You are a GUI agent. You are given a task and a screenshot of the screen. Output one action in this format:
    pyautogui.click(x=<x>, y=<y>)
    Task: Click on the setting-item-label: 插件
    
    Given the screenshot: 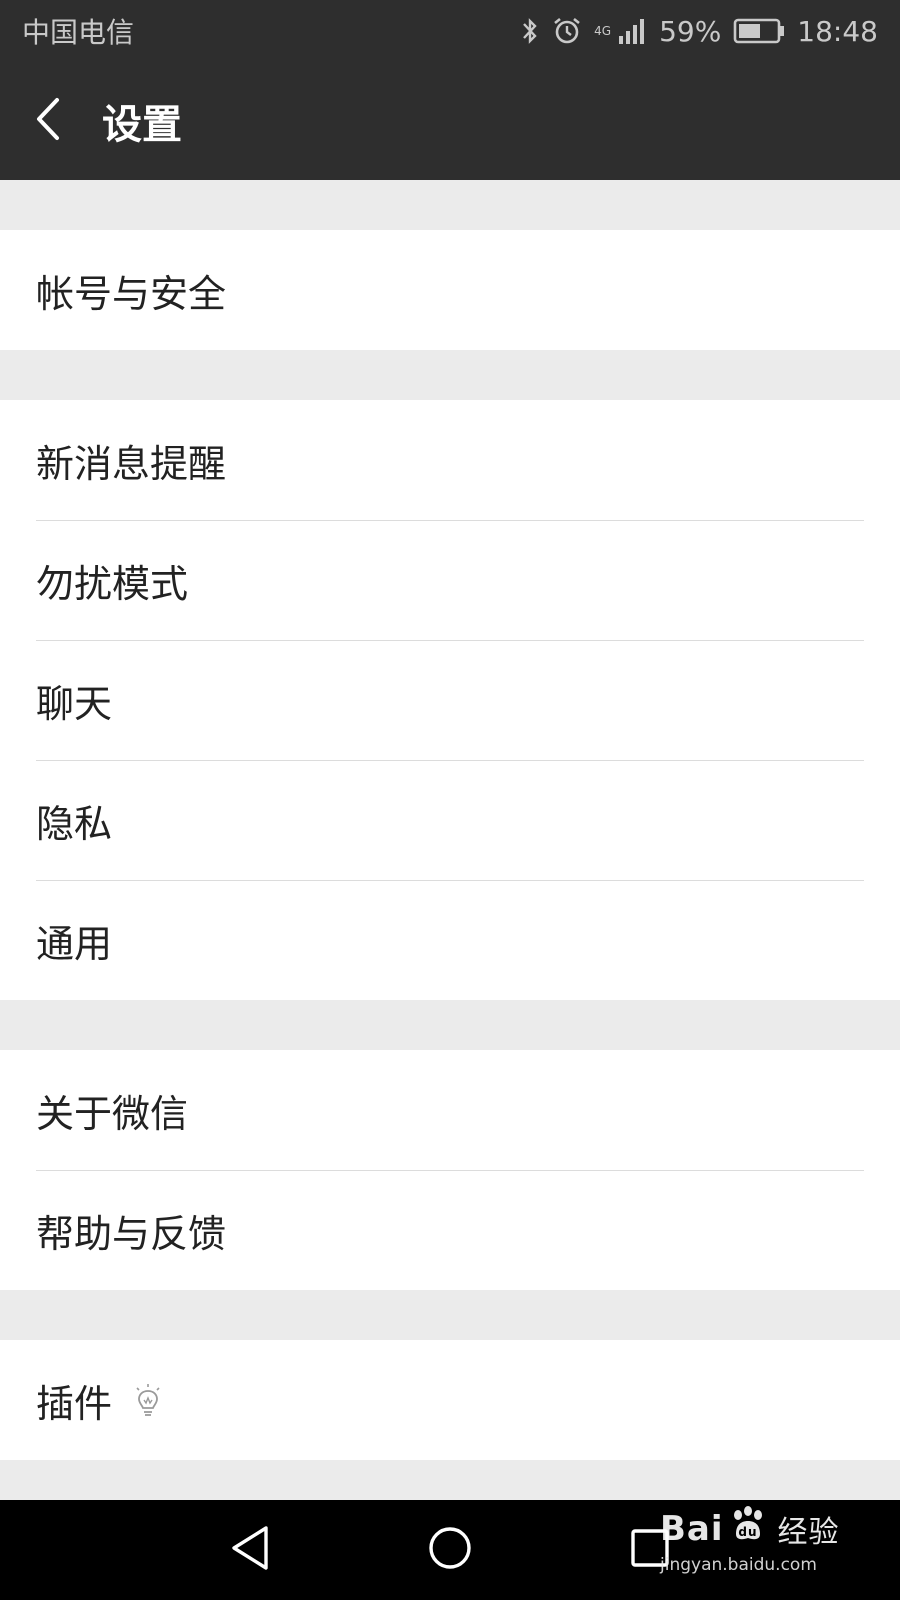 What is the action you would take?
    pyautogui.click(x=74, y=1403)
    